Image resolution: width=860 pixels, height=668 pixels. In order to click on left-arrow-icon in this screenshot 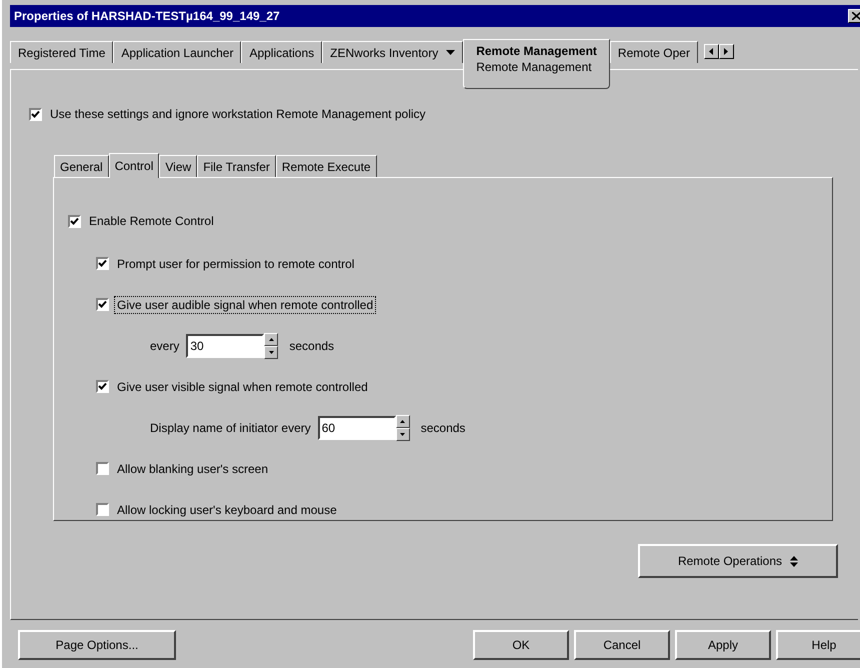, I will do `click(711, 51)`.